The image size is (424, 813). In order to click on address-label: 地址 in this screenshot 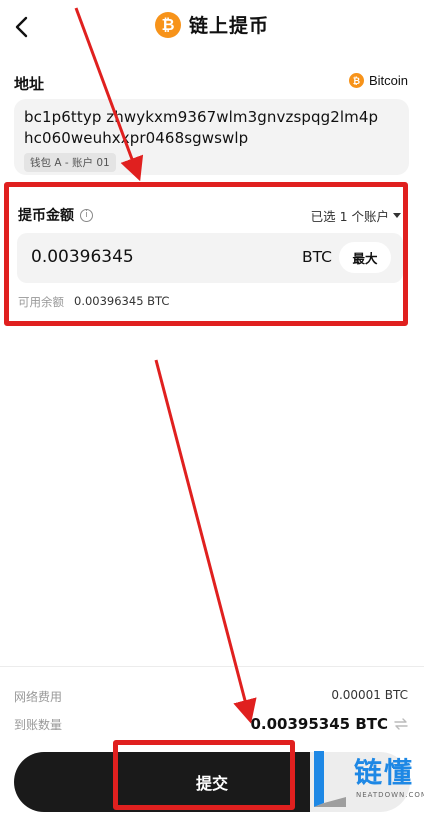, I will do `click(29, 84)`.